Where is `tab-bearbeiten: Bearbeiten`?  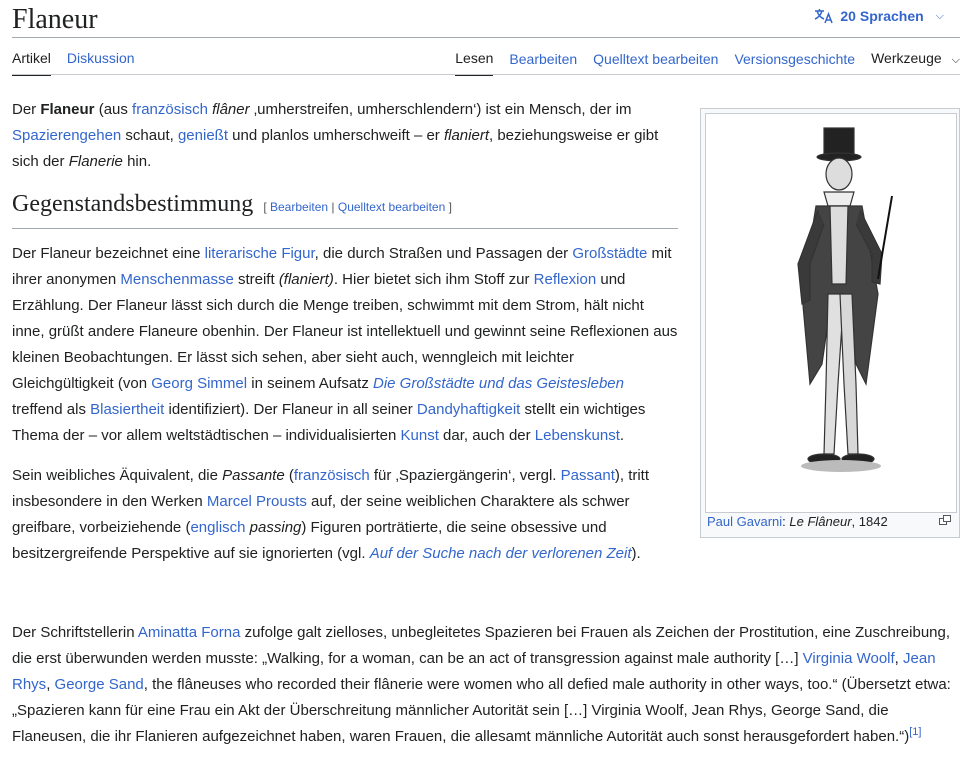 tab-bearbeiten: Bearbeiten is located at coordinates (543, 63).